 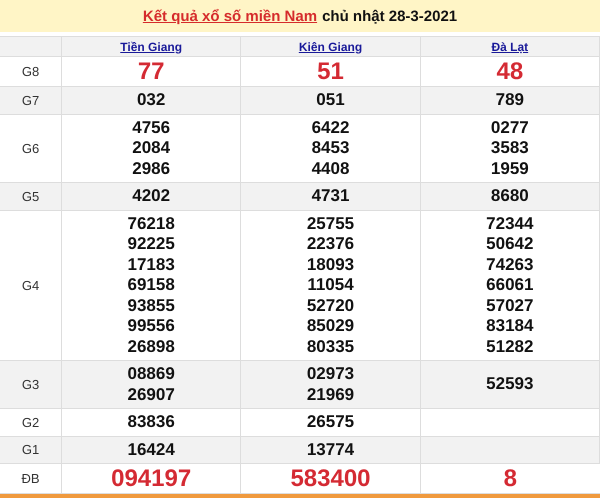 What do you see at coordinates (151, 128) in the screenshot?
I see `result-number: 4756` at bounding box center [151, 128].